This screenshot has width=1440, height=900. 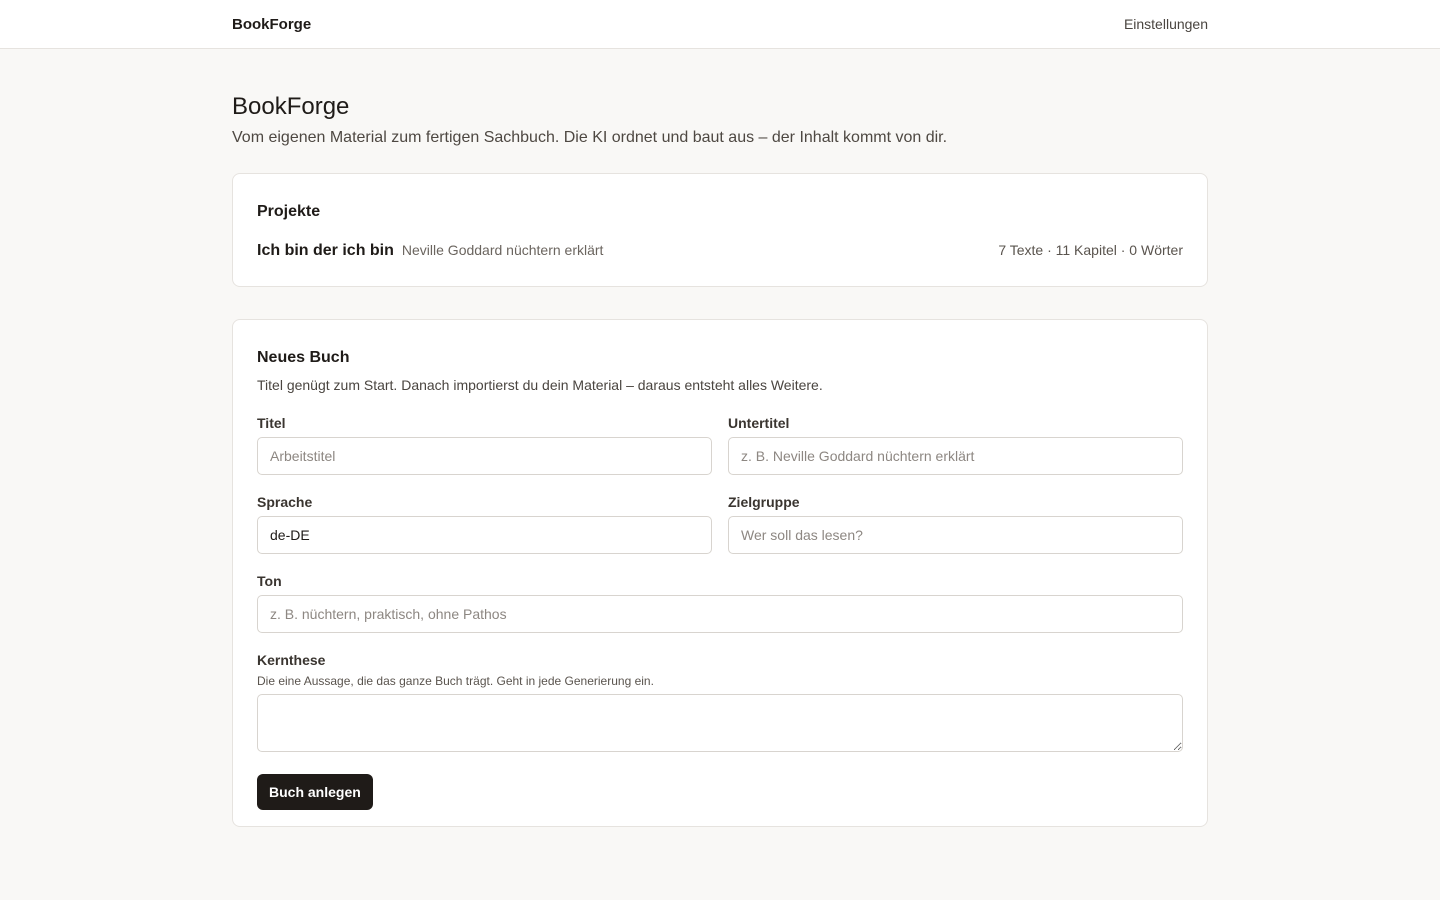 I want to click on project-subtitle: Neville Goddard nüchtern erklärt, so click(x=502, y=250).